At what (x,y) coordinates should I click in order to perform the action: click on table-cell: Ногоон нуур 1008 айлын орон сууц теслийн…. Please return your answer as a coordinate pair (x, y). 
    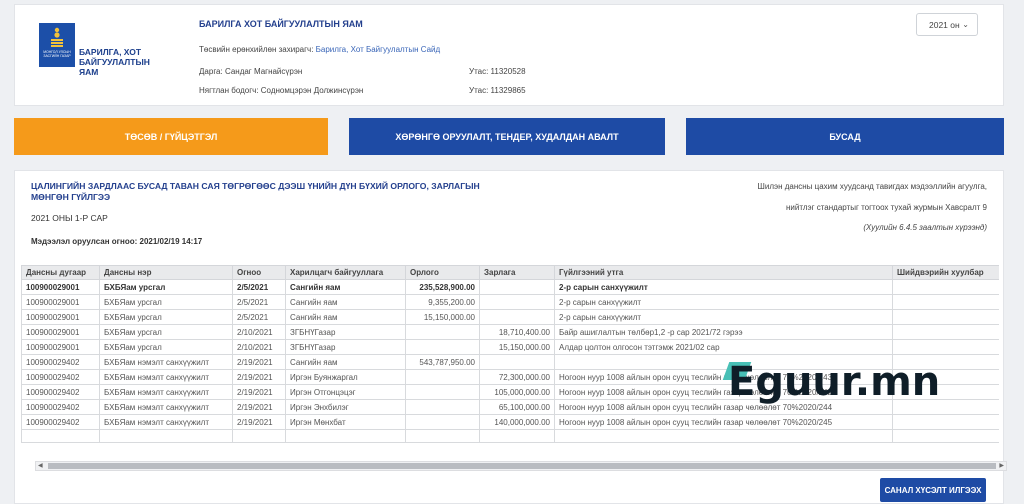
    Looking at the image, I should click on (723, 422).